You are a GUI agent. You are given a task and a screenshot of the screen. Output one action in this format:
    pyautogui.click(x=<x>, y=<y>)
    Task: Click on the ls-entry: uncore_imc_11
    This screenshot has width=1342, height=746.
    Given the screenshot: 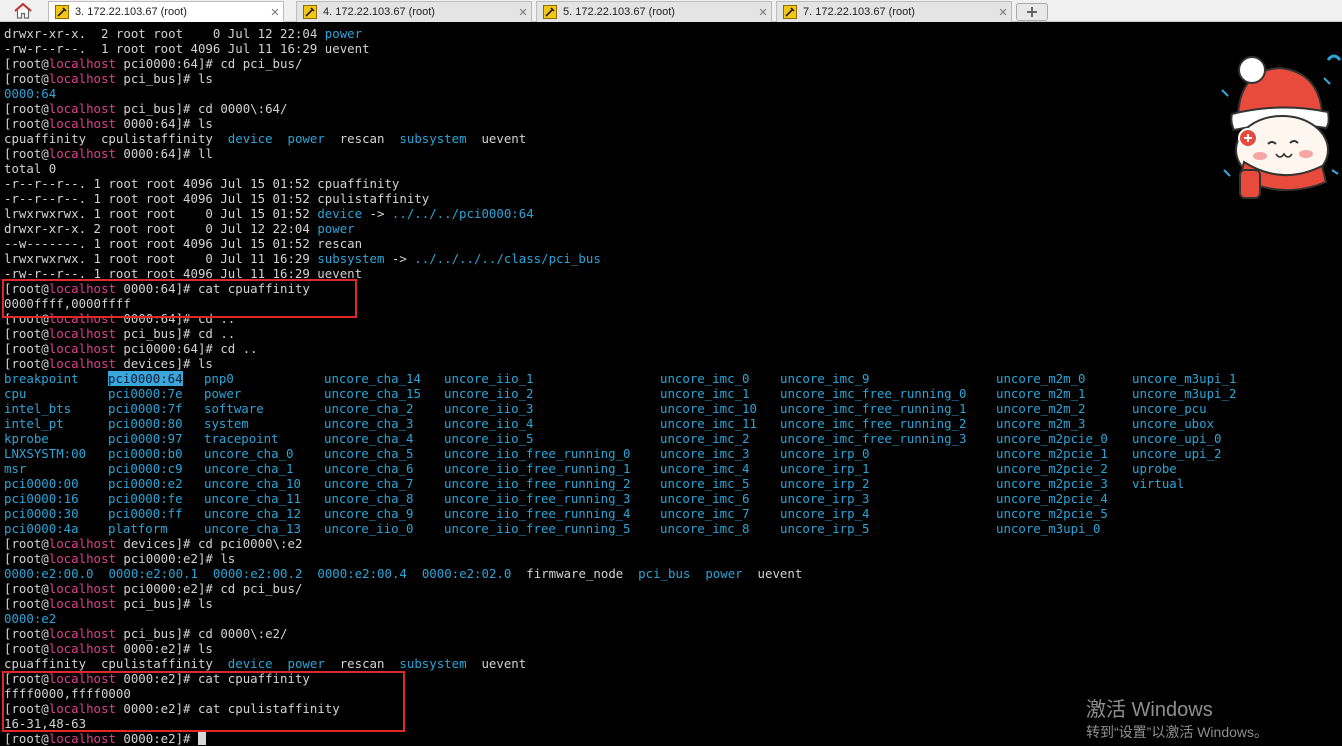 What is the action you would take?
    pyautogui.click(x=708, y=423)
    